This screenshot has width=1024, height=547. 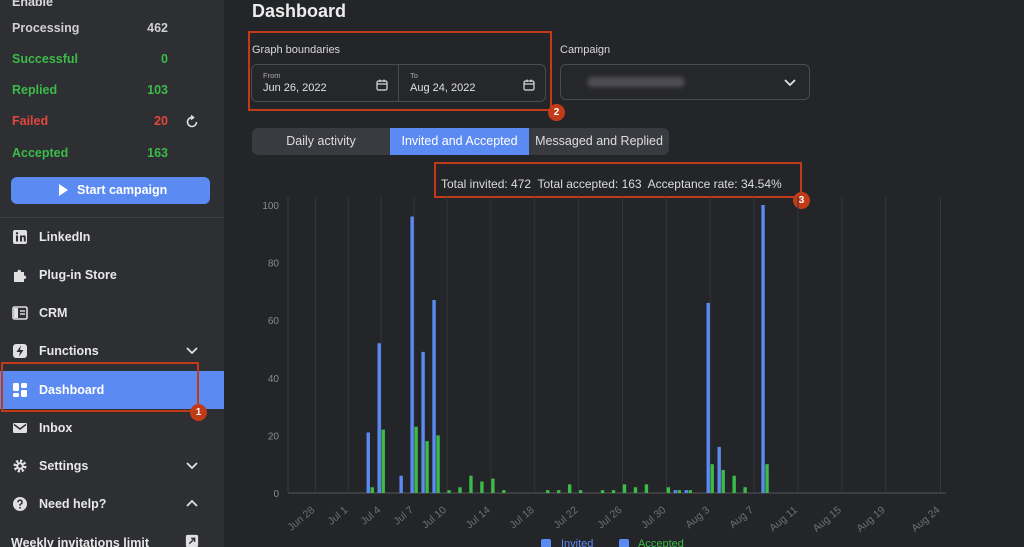 What do you see at coordinates (521, 517) in the screenshot?
I see `x-tick-label: Jul 18` at bounding box center [521, 517].